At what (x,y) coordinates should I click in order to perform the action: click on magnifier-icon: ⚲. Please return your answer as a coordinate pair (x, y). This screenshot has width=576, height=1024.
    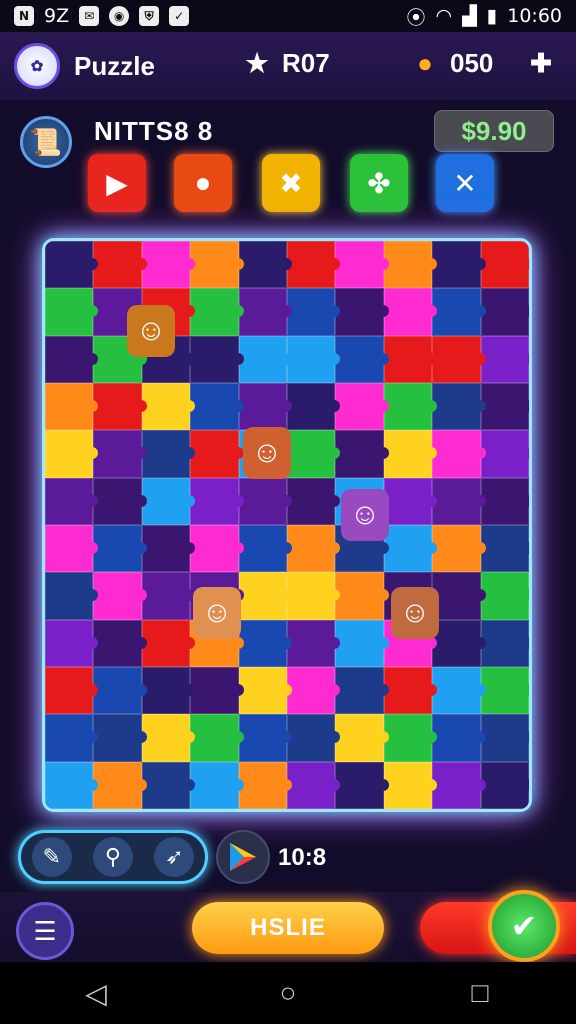
    Looking at the image, I should click on (112, 857).